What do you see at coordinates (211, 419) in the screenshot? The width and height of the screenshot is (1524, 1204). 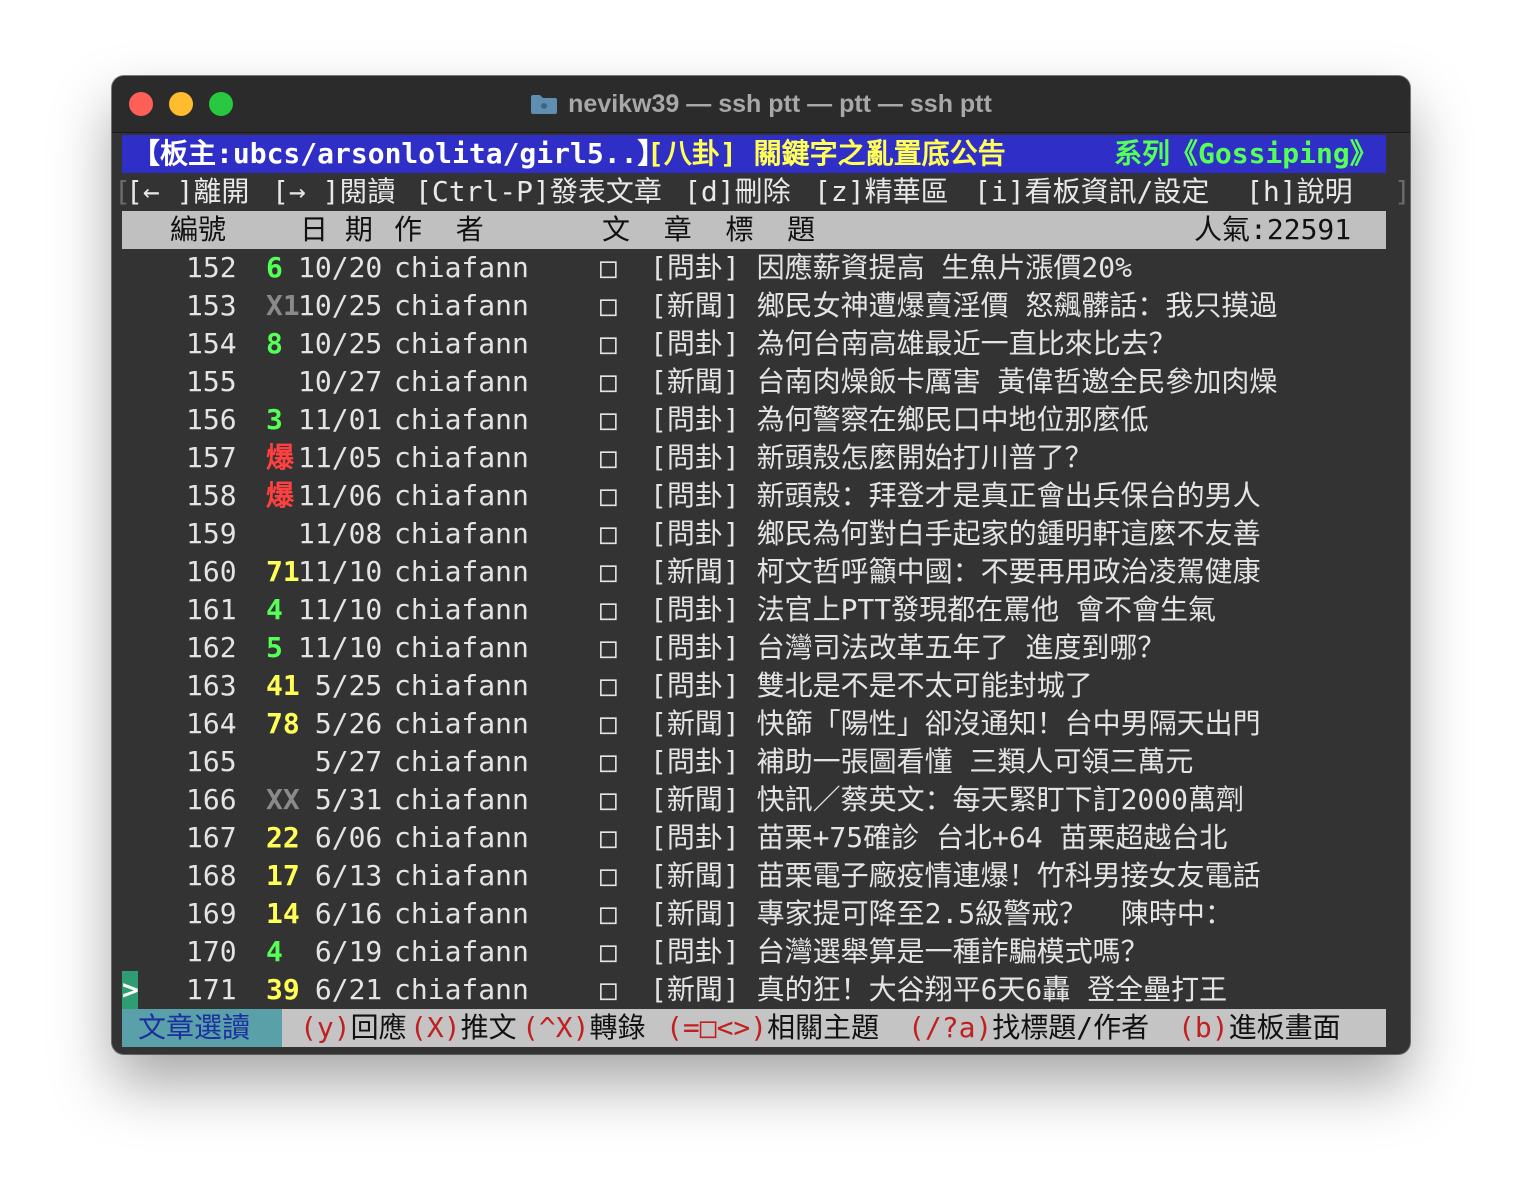 I see `article-number: 156` at bounding box center [211, 419].